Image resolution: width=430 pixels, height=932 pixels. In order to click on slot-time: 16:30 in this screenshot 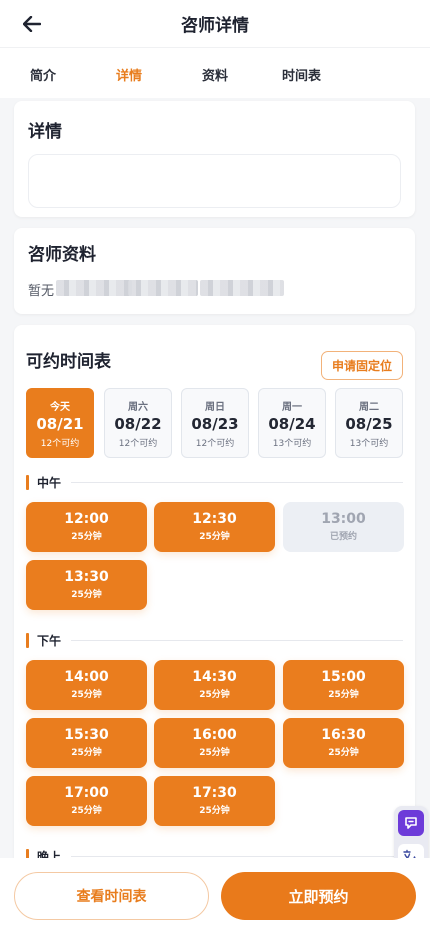, I will do `click(343, 735)`.